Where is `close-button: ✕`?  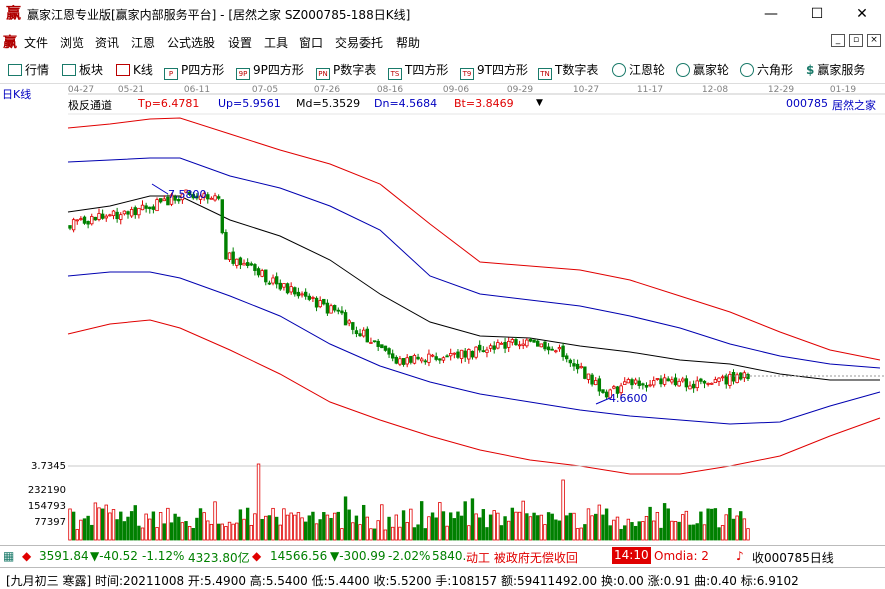 close-button: ✕ is located at coordinates (862, 14).